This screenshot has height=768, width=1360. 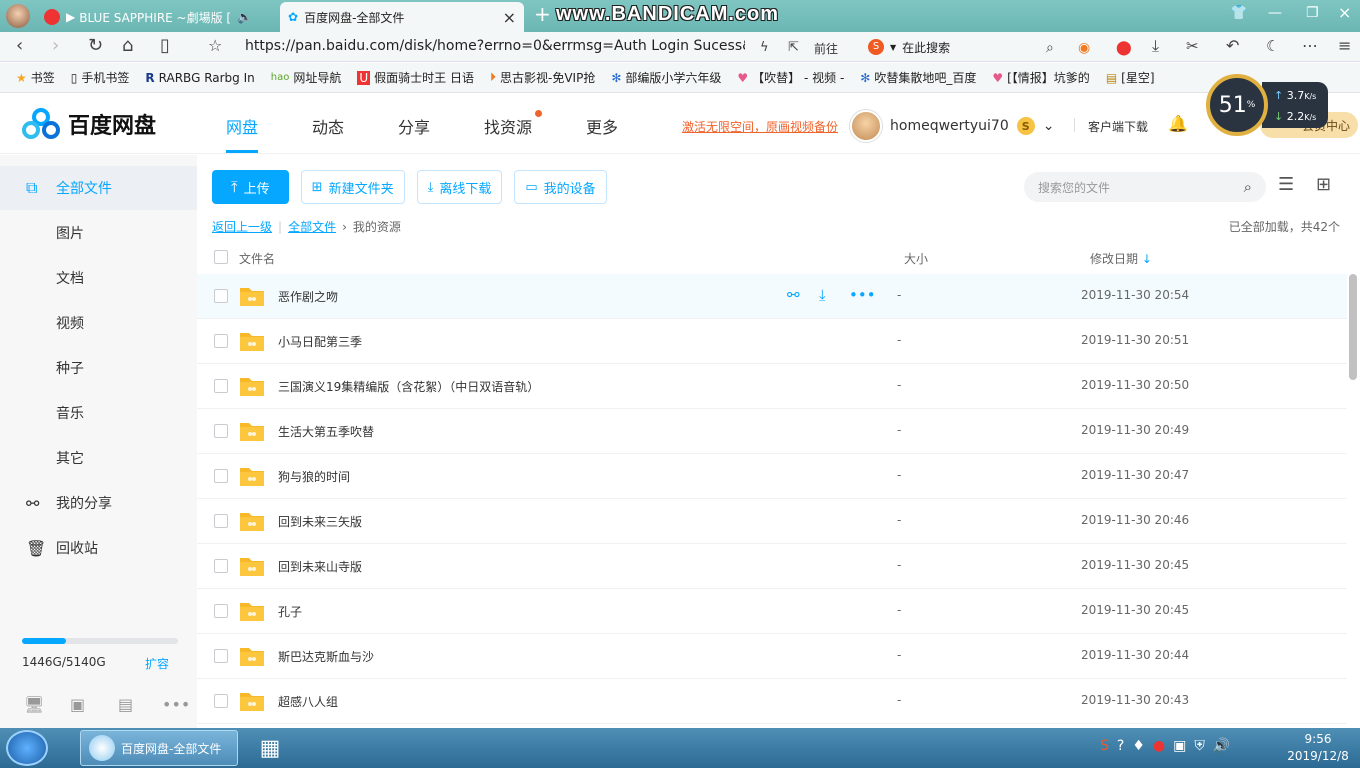 What do you see at coordinates (1323, 184) in the screenshot?
I see `grid-view-icon: ⊞` at bounding box center [1323, 184].